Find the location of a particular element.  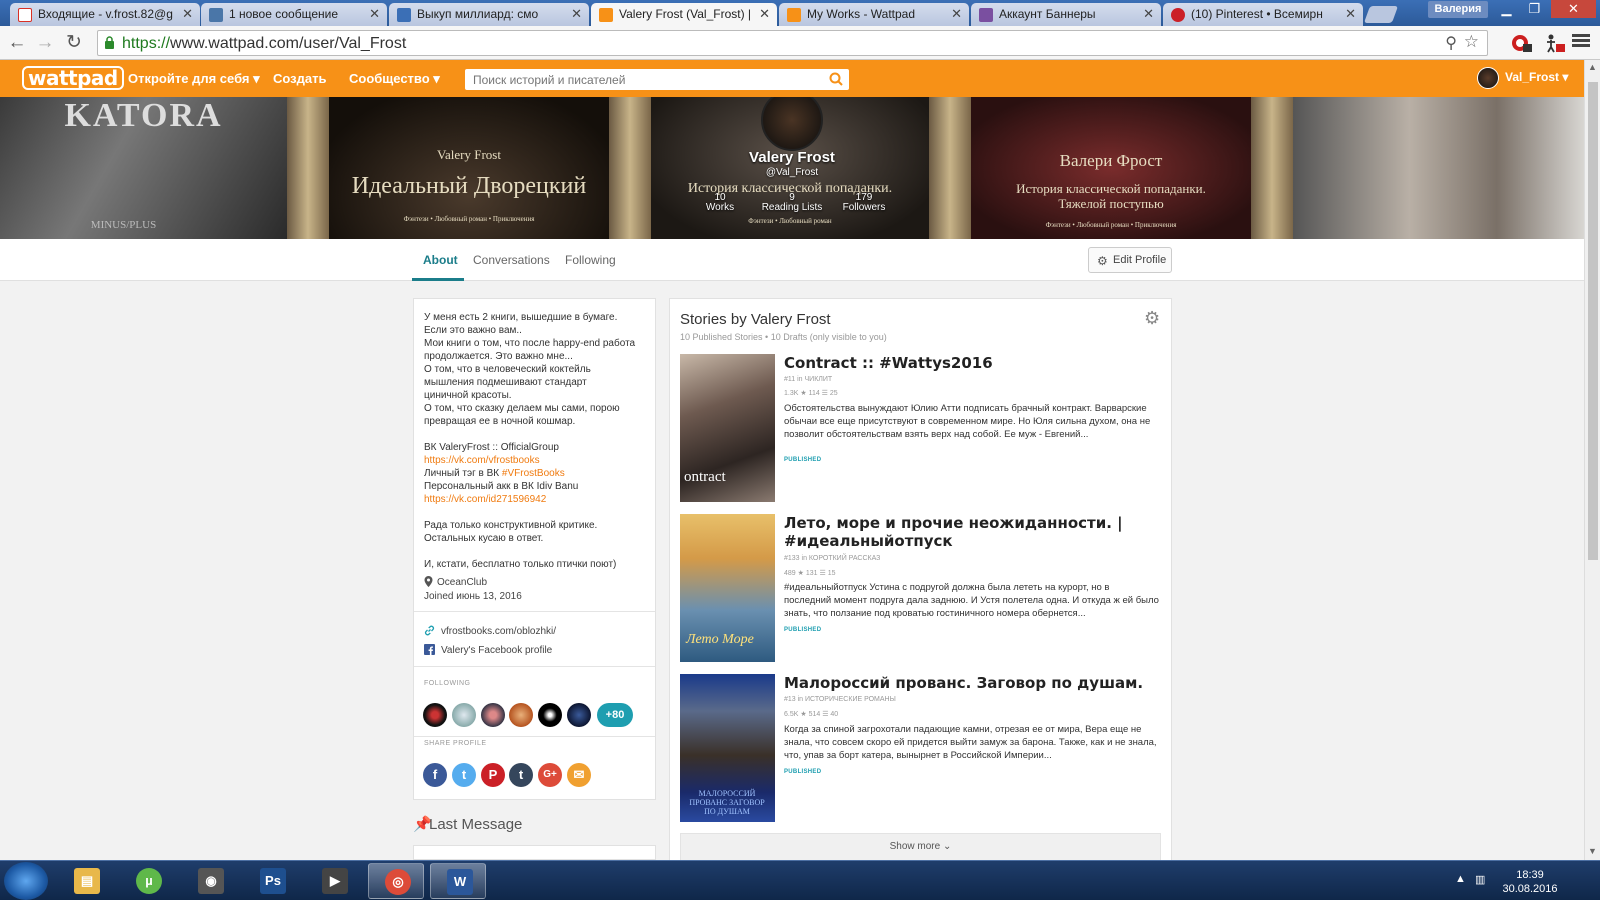

back-arrow-icon: ← is located at coordinates (17, 43).